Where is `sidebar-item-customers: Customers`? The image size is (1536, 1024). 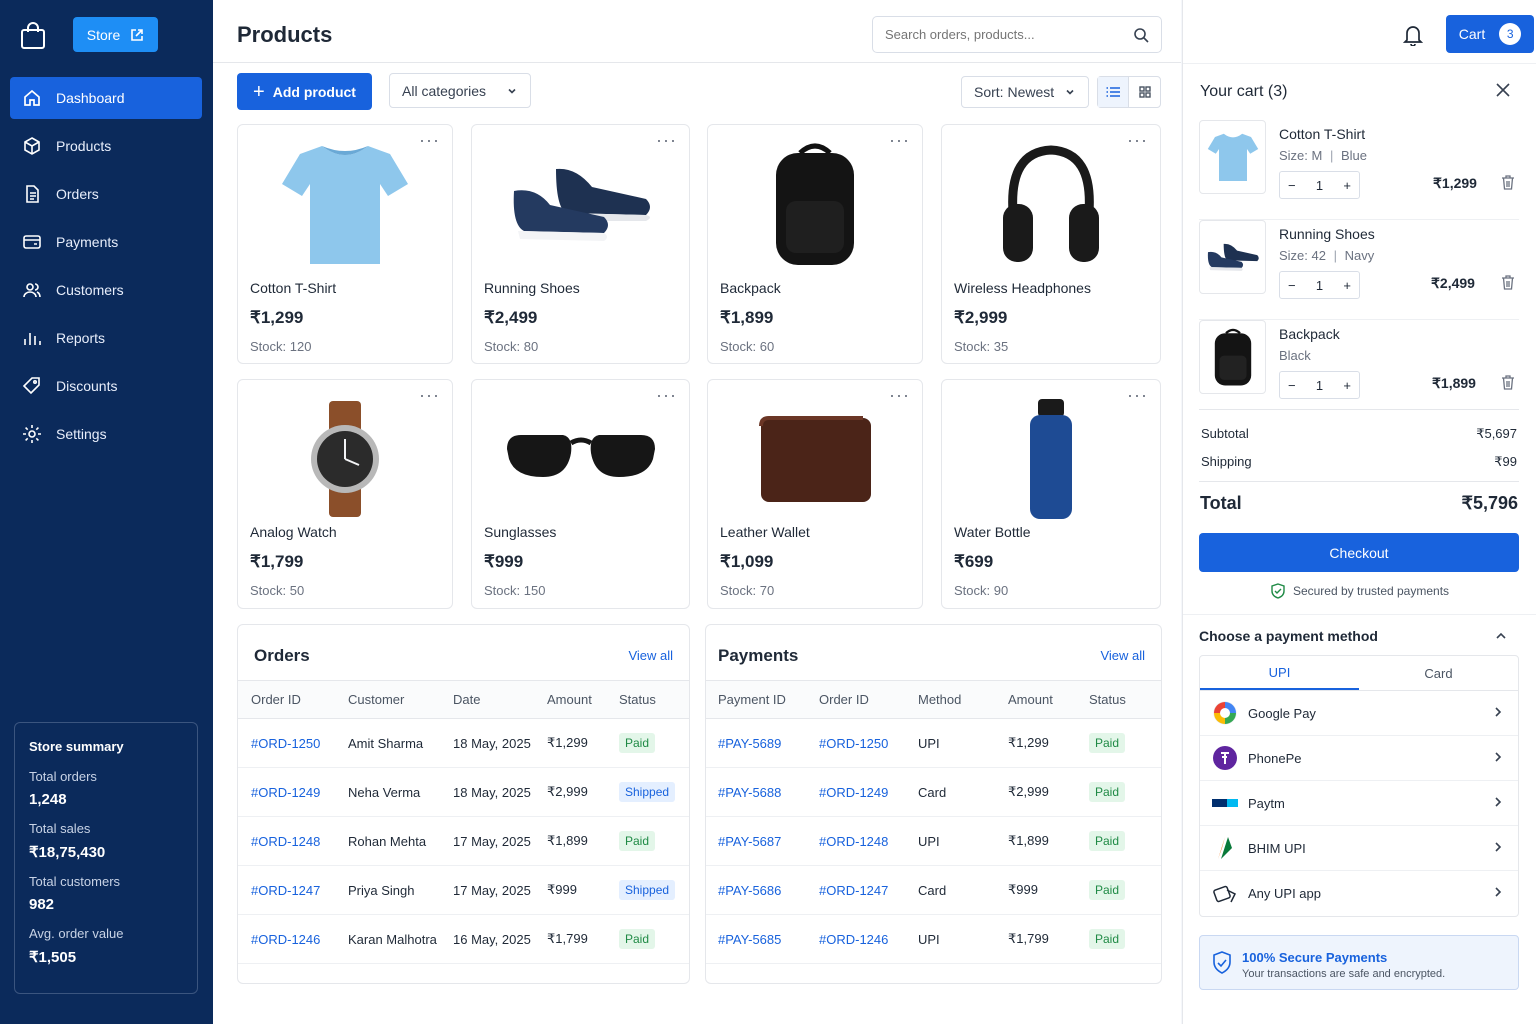
sidebar-item-customers: Customers is located at coordinates (106, 290).